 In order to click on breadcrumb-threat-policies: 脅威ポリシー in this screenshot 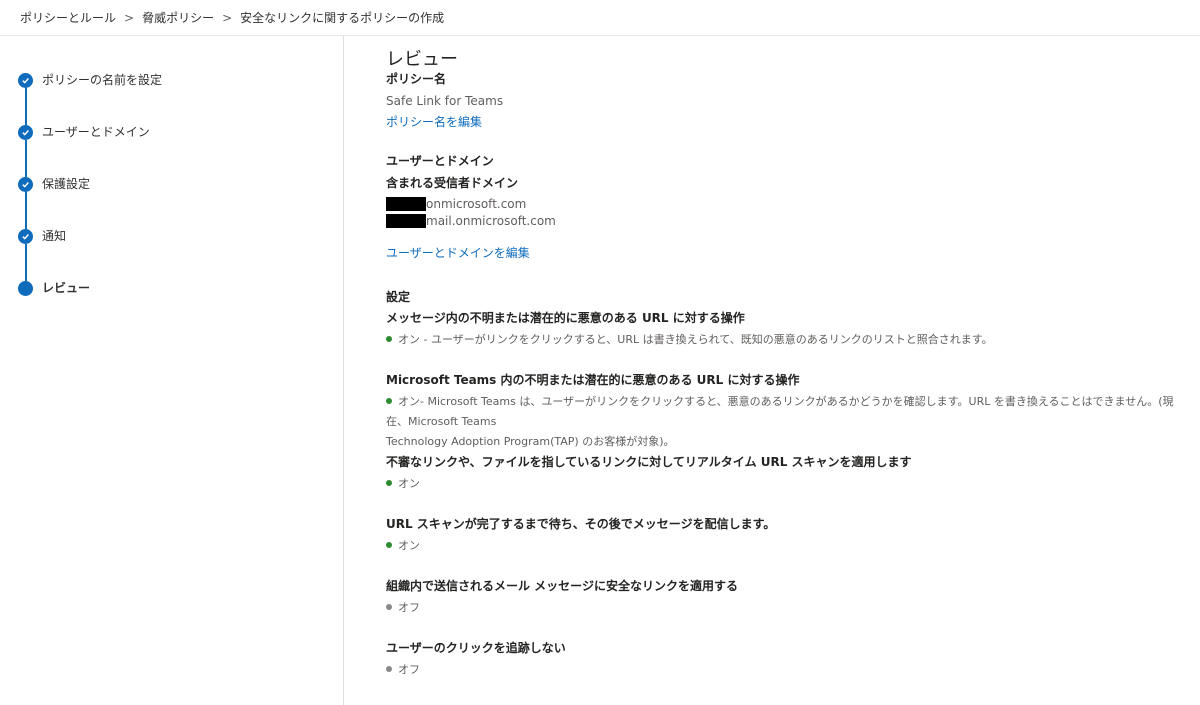, I will do `click(178, 17)`.